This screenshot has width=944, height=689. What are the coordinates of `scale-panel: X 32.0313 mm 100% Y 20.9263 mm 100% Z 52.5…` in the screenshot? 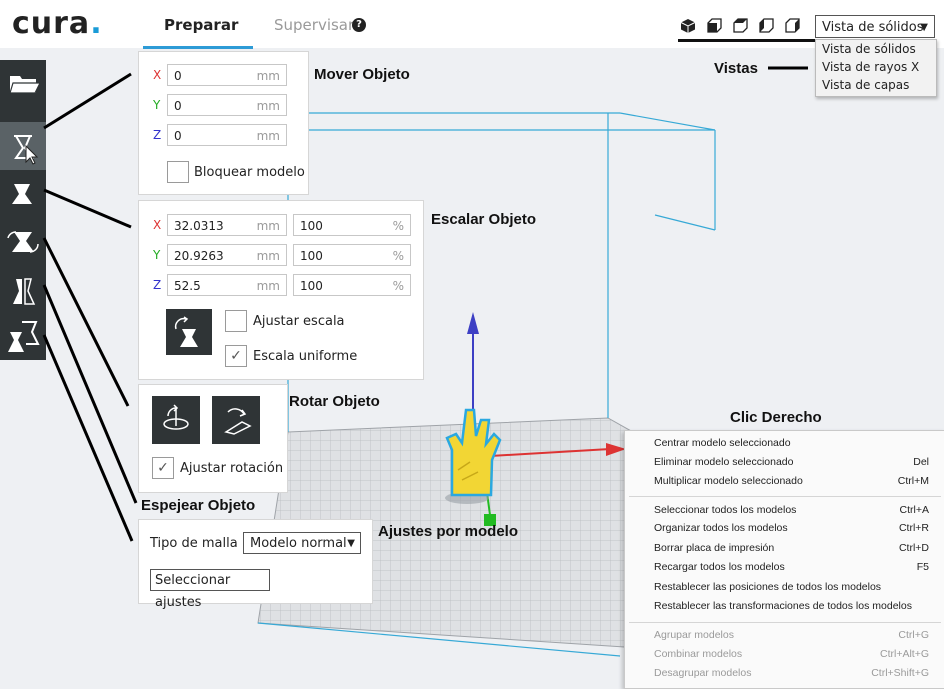 It's located at (281, 290).